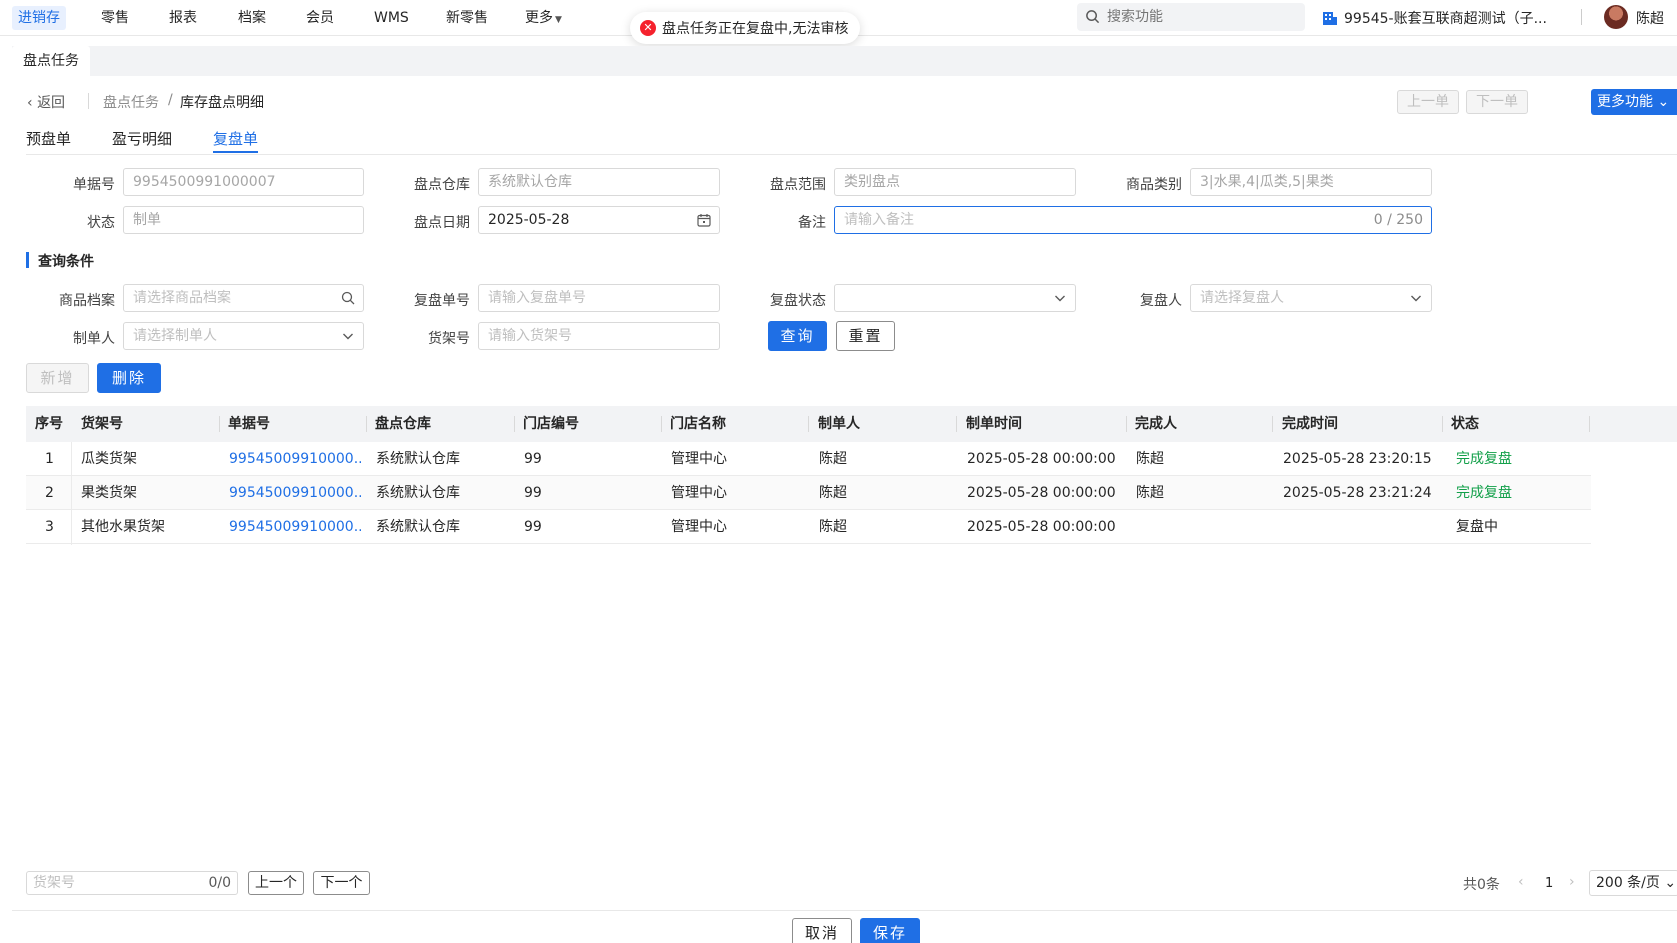 The width and height of the screenshot is (1677, 943). I want to click on nav-item-reports: 报表, so click(183, 18).